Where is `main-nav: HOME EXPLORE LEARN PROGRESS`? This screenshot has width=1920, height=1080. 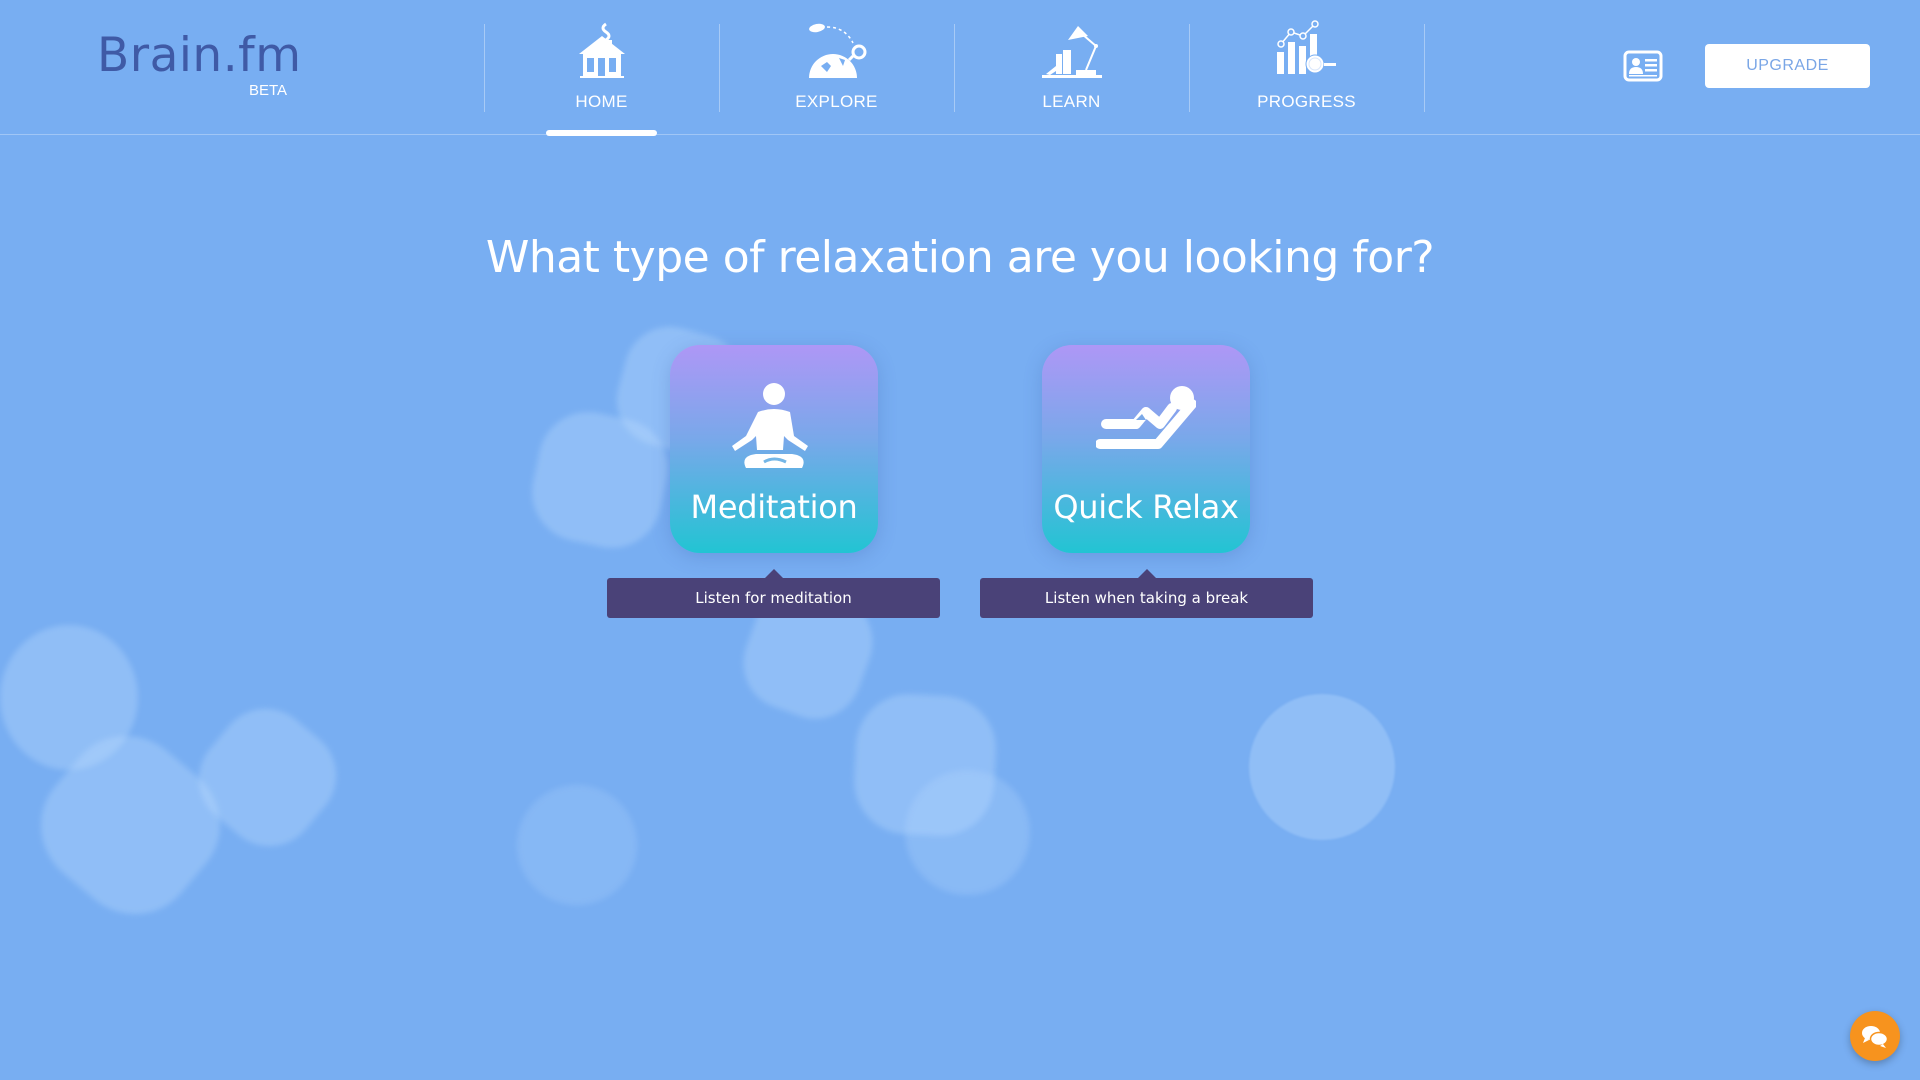
main-nav: HOME EXPLORE LEARN PROGRESS is located at coordinates (954, 68).